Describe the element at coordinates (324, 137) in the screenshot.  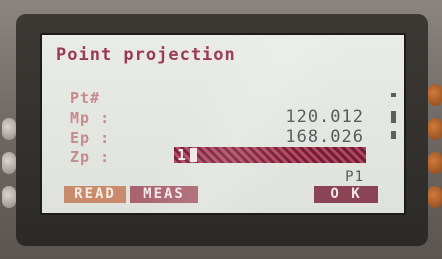
I see `field-value-ep: 168.026` at that location.